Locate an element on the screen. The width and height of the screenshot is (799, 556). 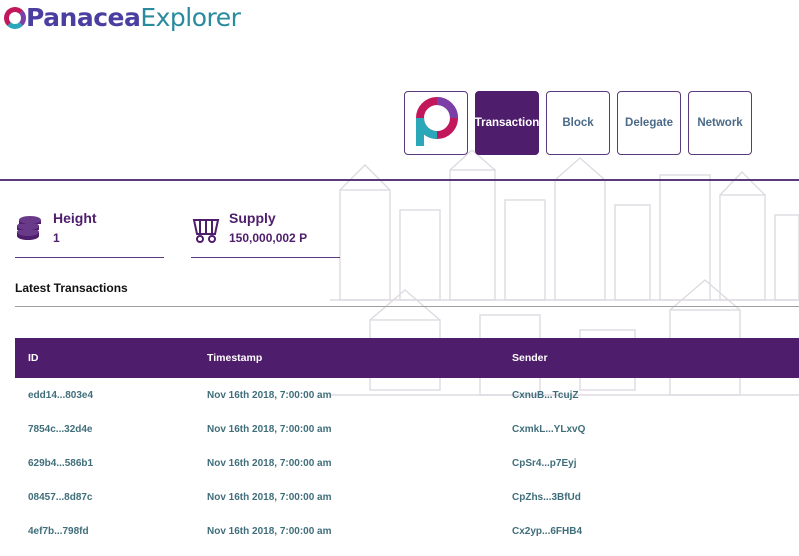
nav-tab-transaction: Transaction is located at coordinates (507, 123).